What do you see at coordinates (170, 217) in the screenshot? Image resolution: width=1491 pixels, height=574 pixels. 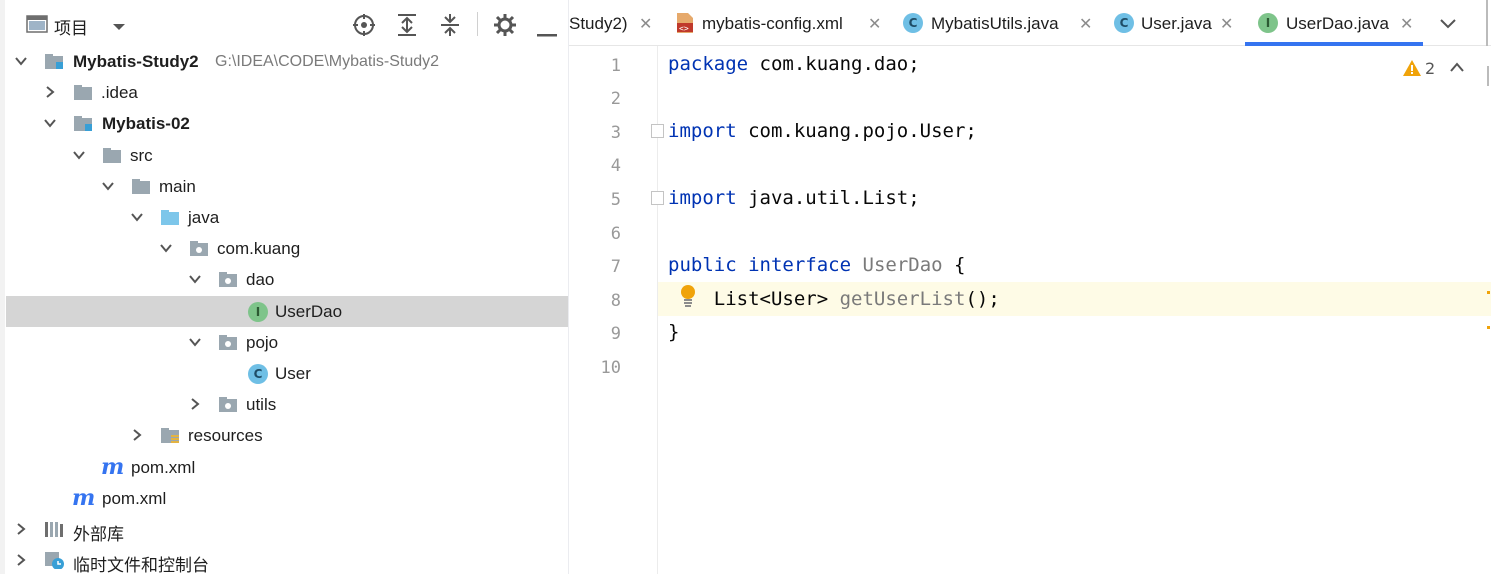 I see `source-folder-icon` at bounding box center [170, 217].